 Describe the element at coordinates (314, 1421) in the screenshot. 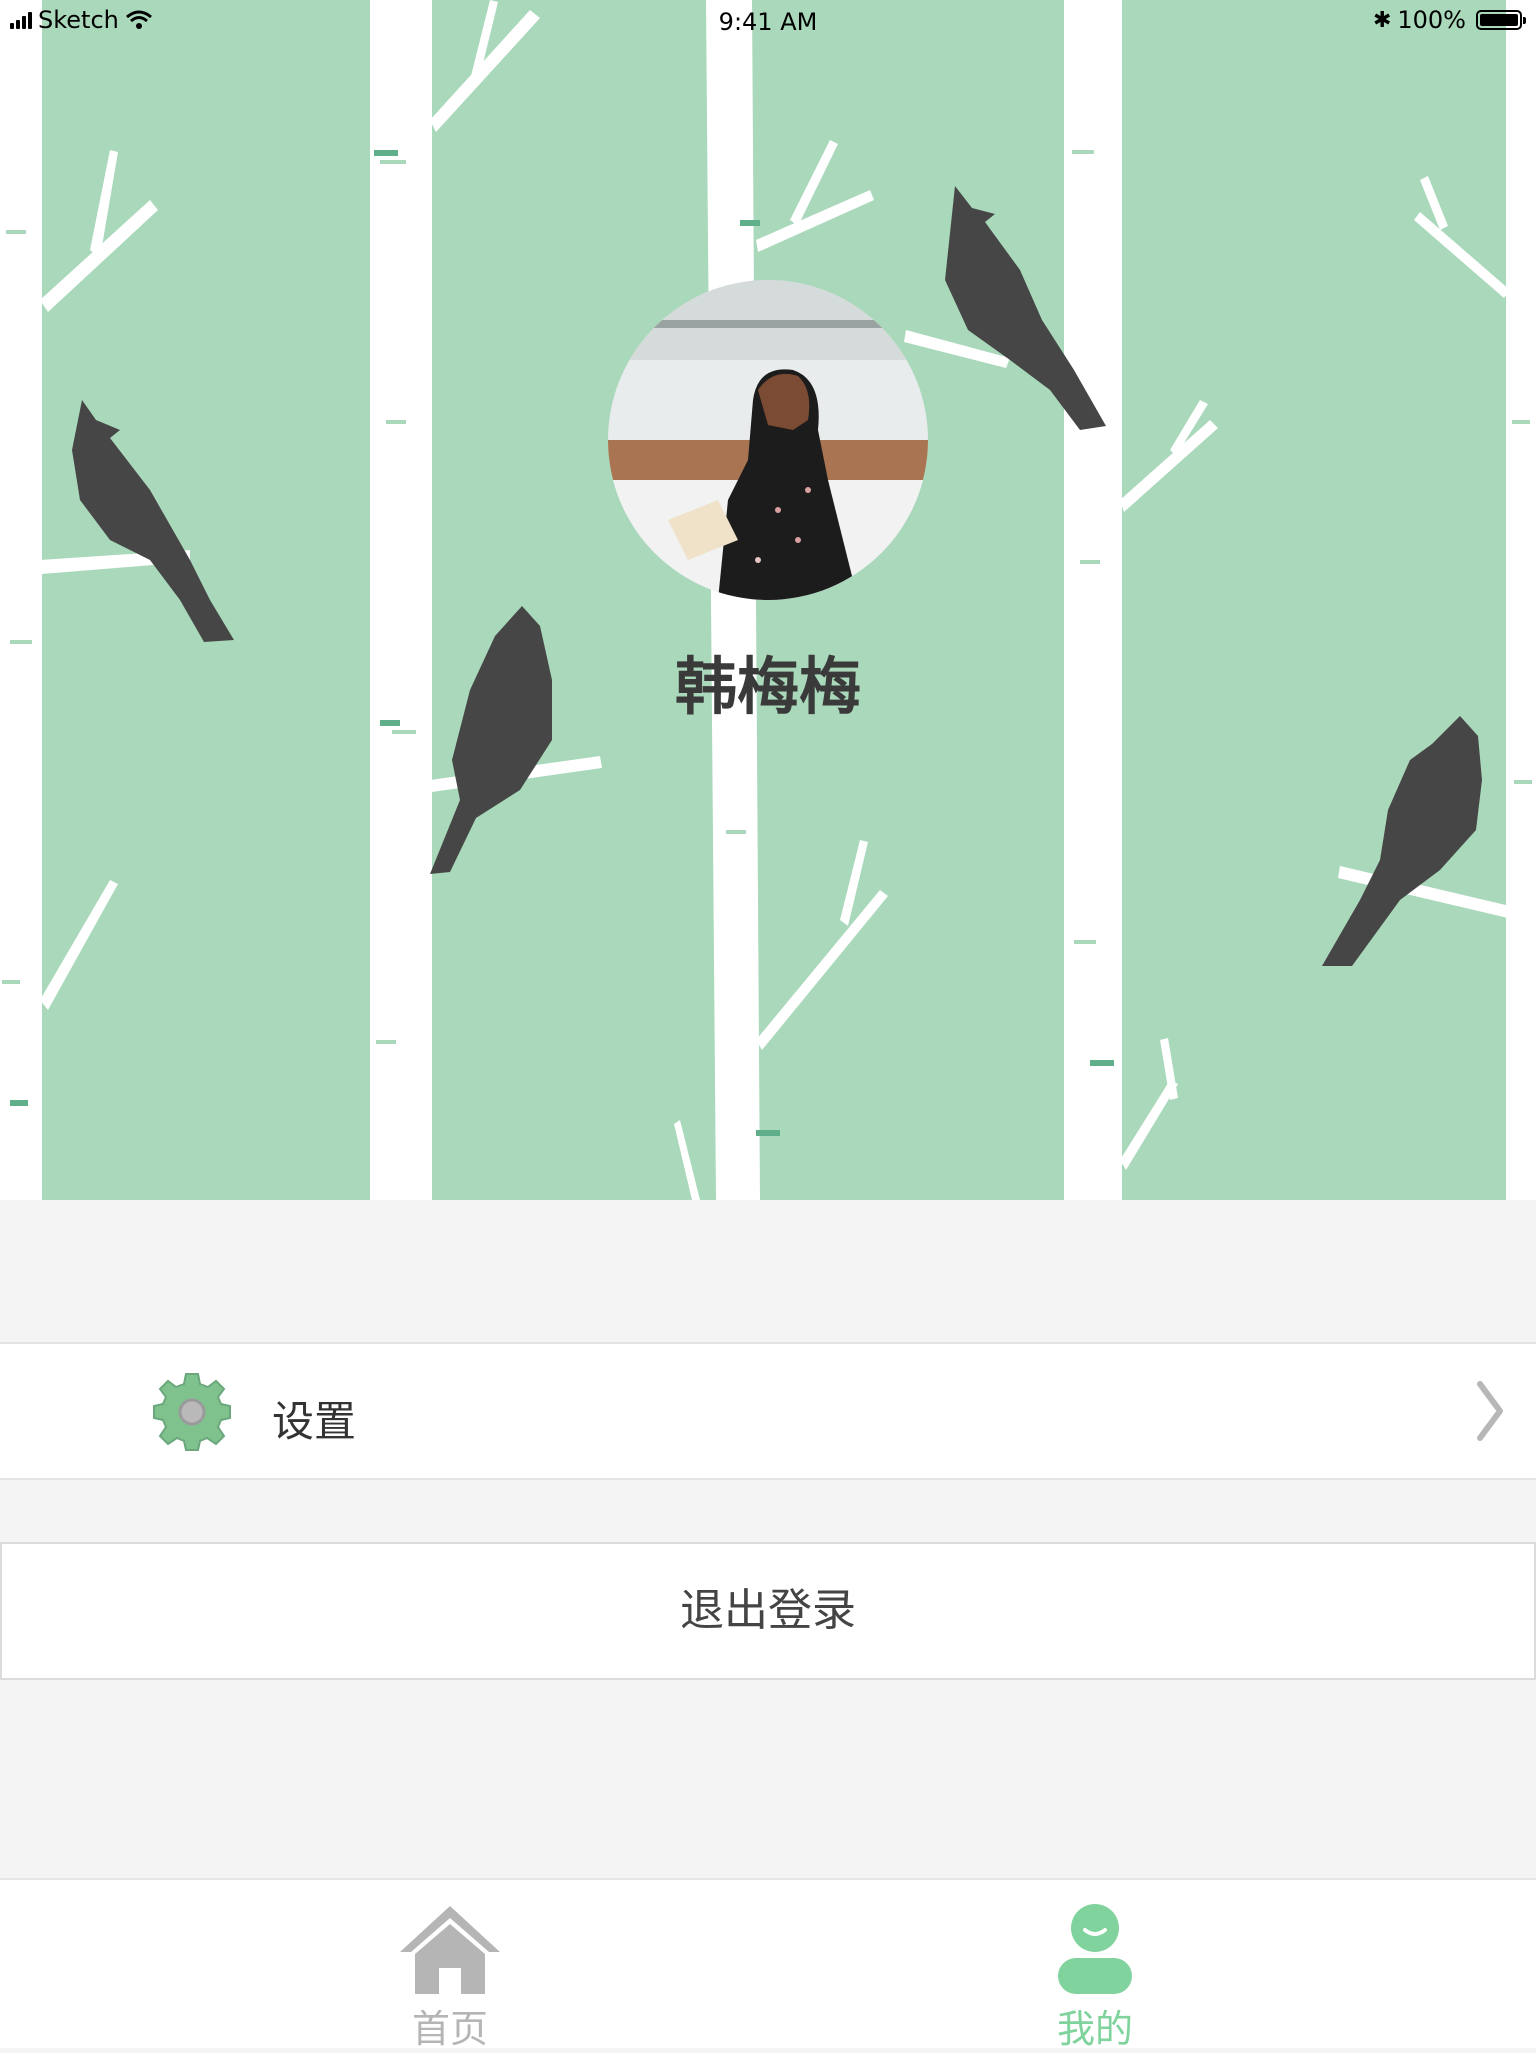

I see `settings-label: 设置` at that location.